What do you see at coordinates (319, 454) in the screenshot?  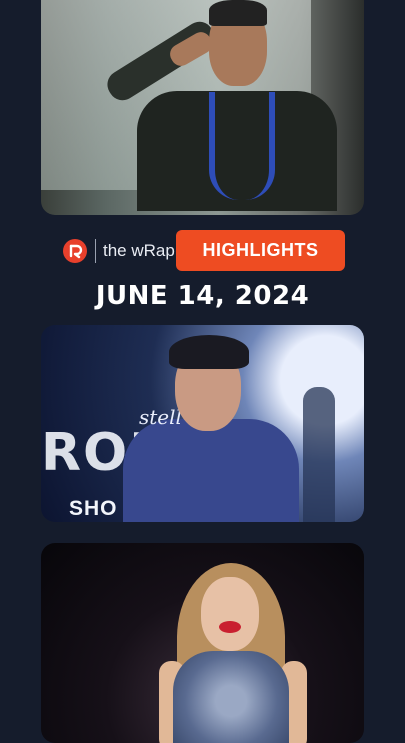 I see `photo-stage-silhouette` at bounding box center [319, 454].